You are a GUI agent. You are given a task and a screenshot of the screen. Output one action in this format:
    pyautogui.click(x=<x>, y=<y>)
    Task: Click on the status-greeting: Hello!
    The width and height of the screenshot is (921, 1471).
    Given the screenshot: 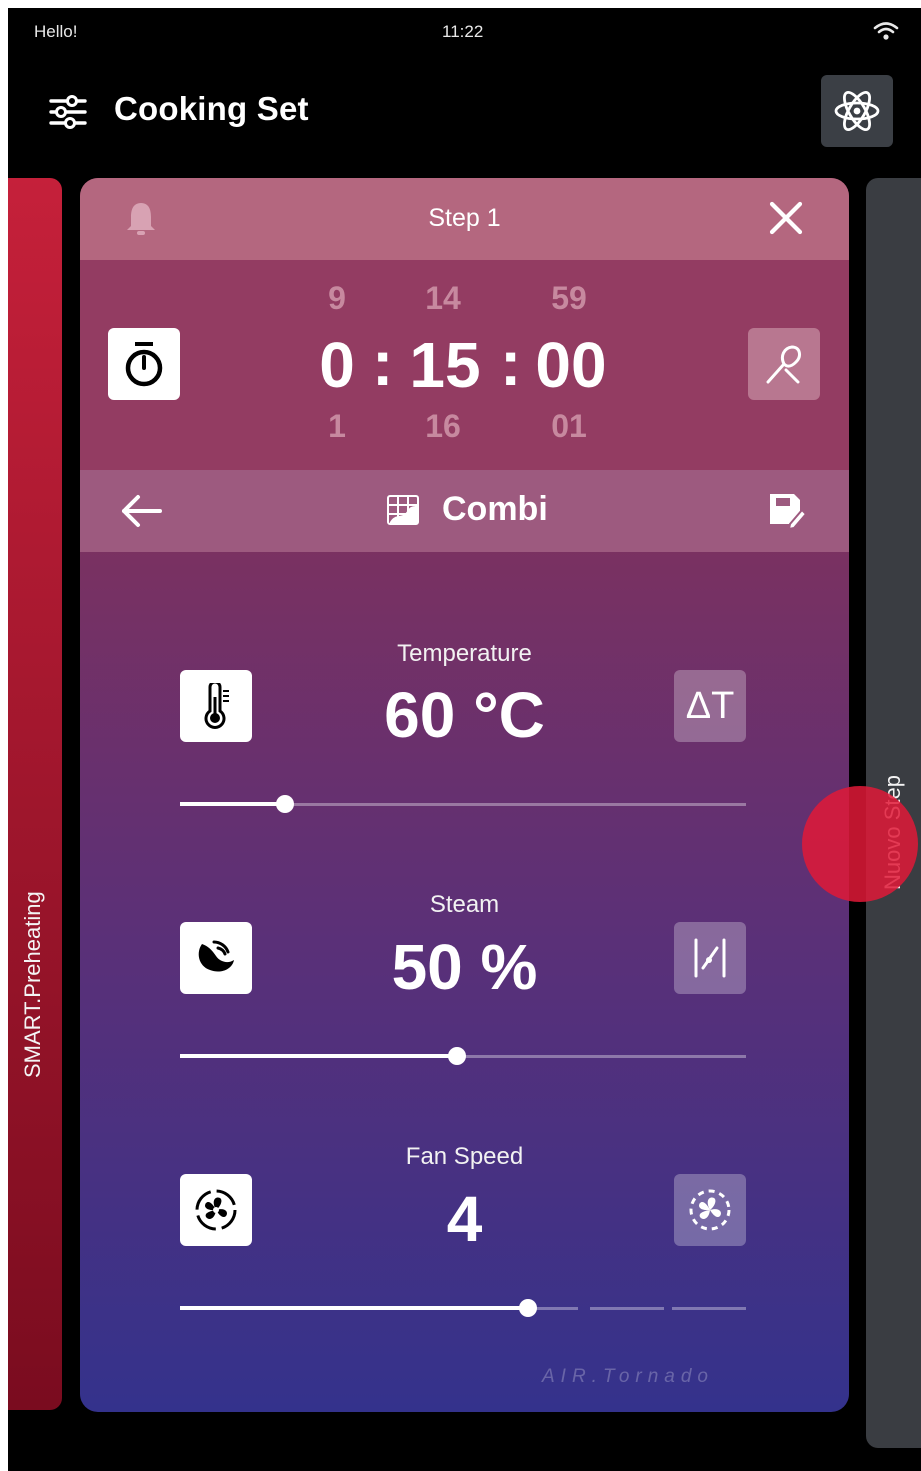 What is the action you would take?
    pyautogui.click(x=56, y=31)
    